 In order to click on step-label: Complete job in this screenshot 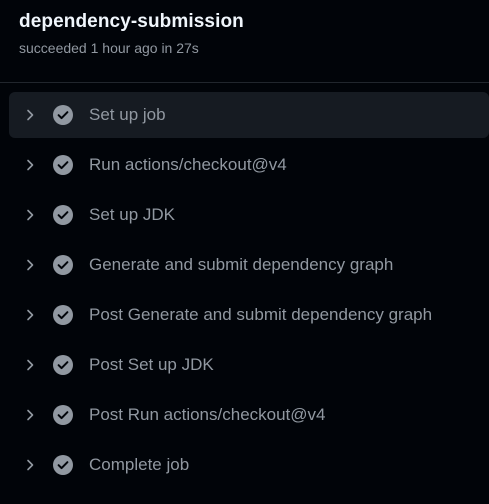, I will do `click(139, 464)`.